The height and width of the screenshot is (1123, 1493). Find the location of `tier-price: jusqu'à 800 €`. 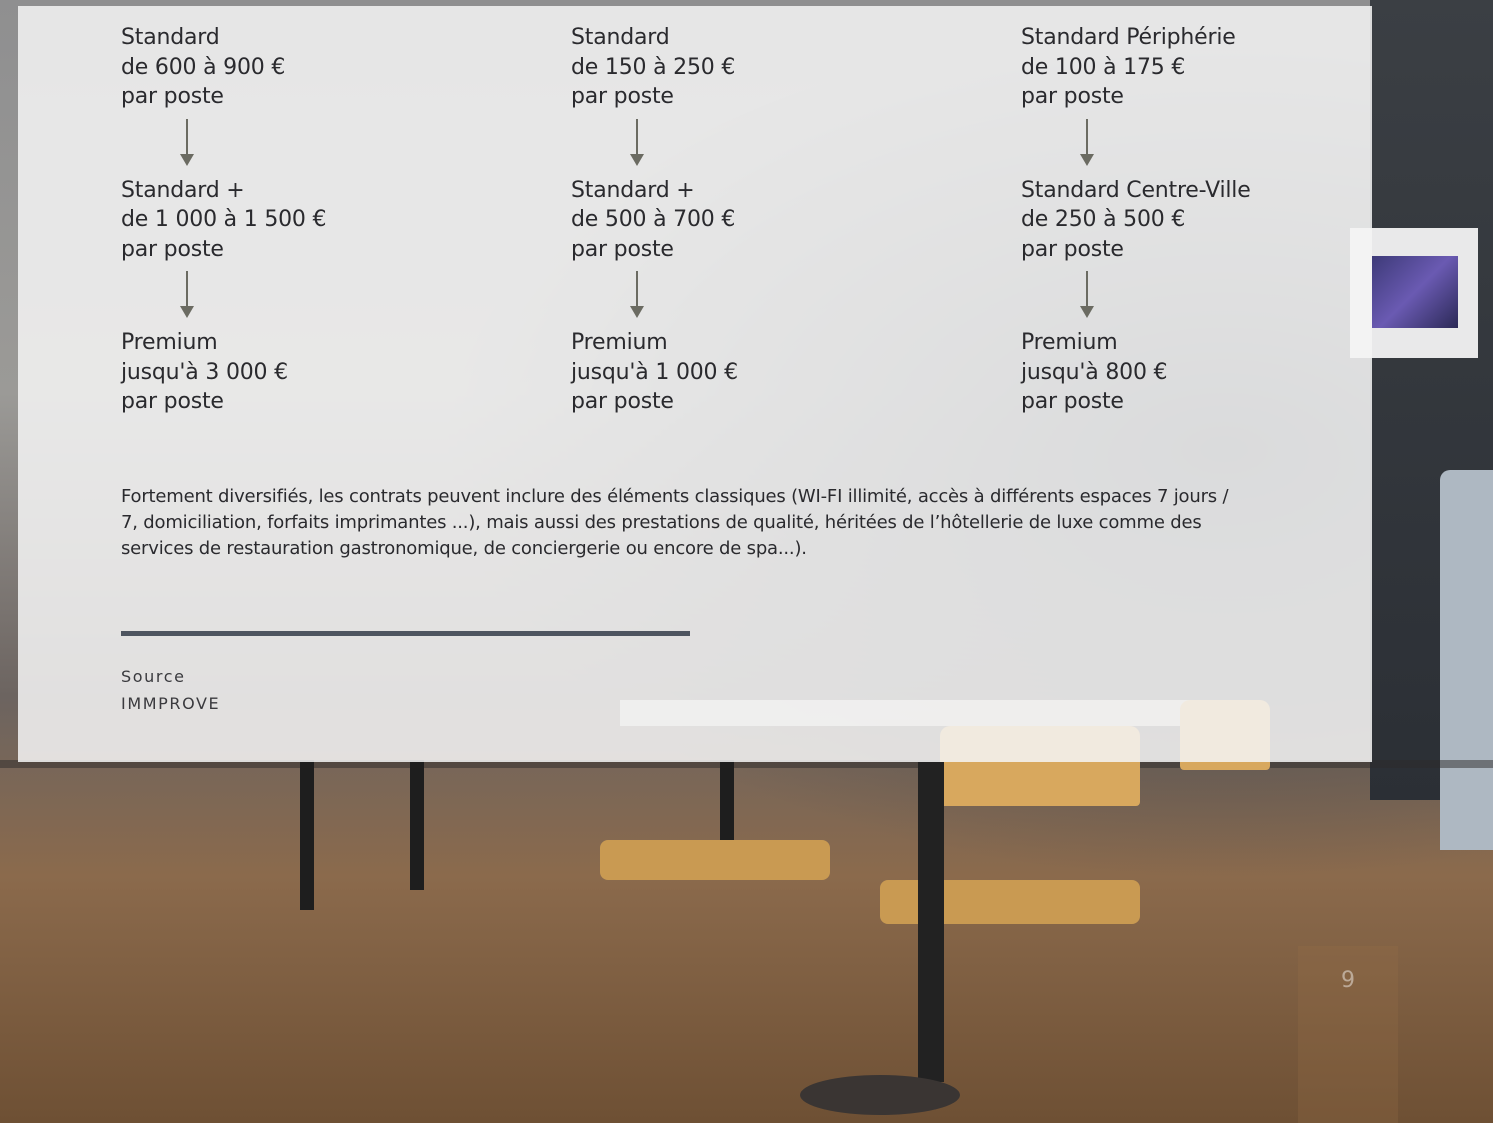

tier-price: jusqu'à 800 € is located at coordinates (1094, 372).